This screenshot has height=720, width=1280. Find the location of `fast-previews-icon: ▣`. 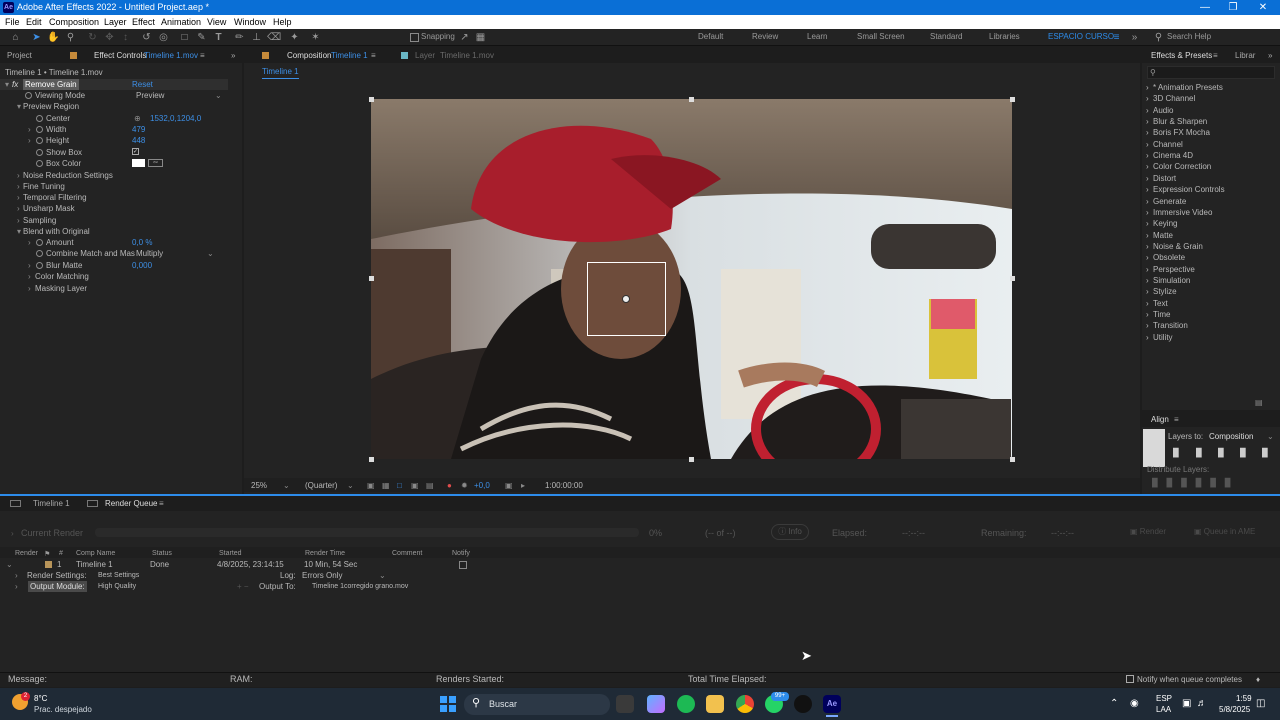

fast-previews-icon: ▣ is located at coordinates (371, 485).